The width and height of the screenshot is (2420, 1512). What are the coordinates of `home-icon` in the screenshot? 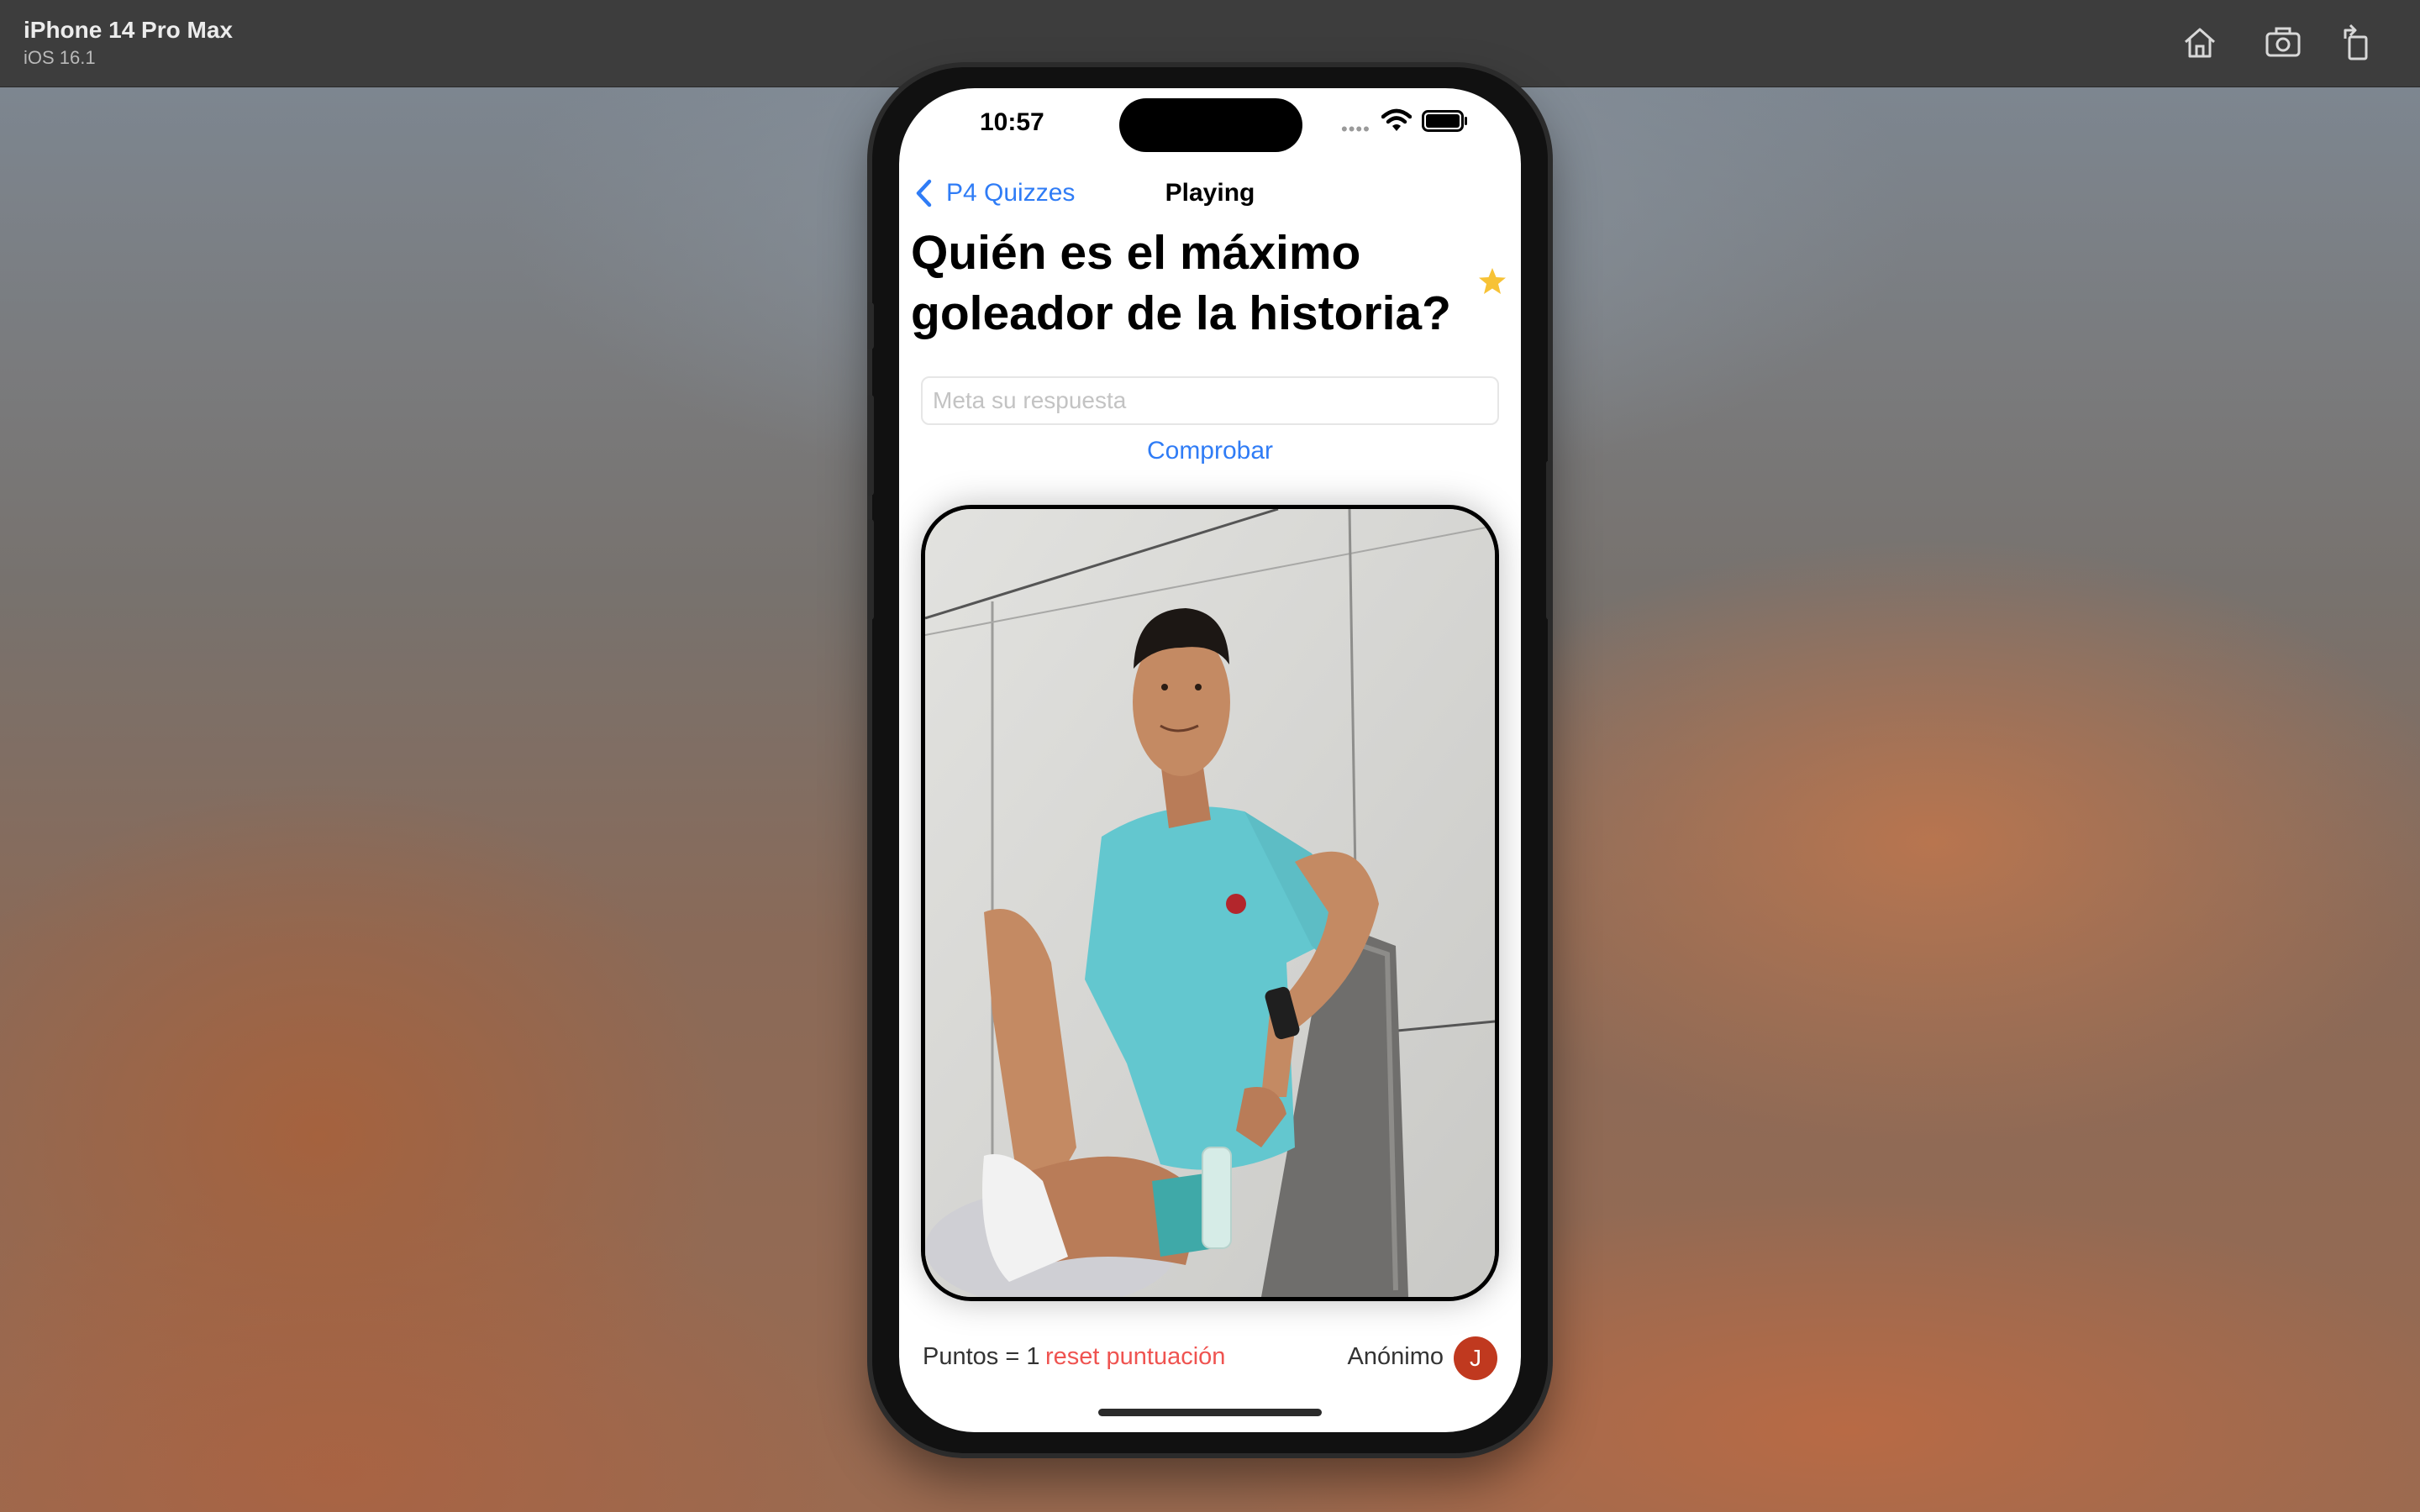 It's located at (2200, 43).